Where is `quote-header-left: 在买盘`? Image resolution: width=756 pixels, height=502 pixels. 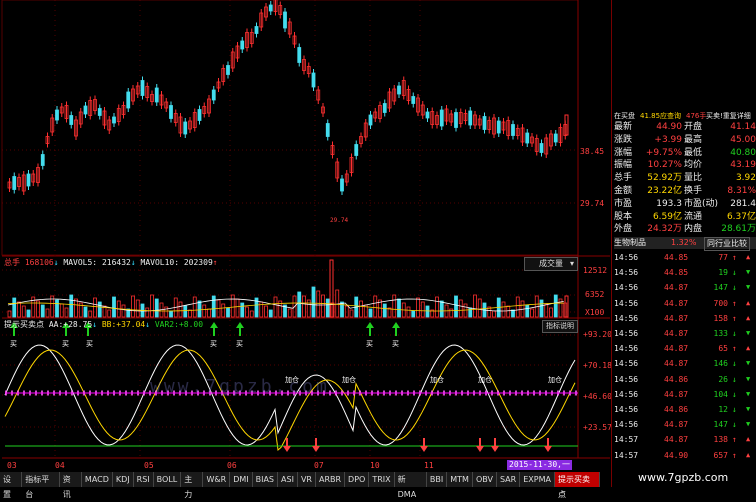
quote-header-left: 在买盘 is located at coordinates (624, 116).